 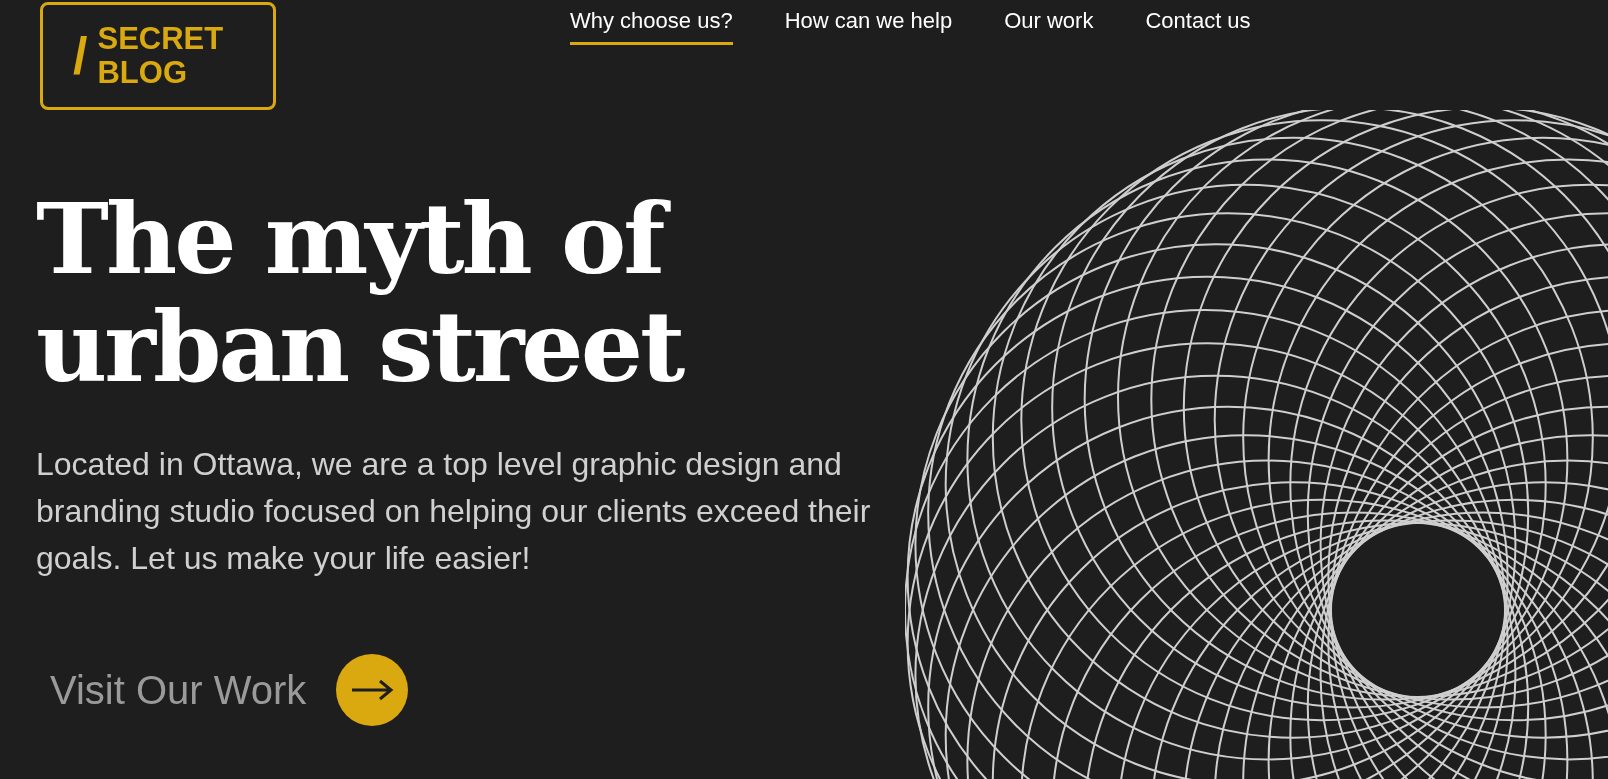 I want to click on visit-work-link: Visit Our Work, so click(x=178, y=690).